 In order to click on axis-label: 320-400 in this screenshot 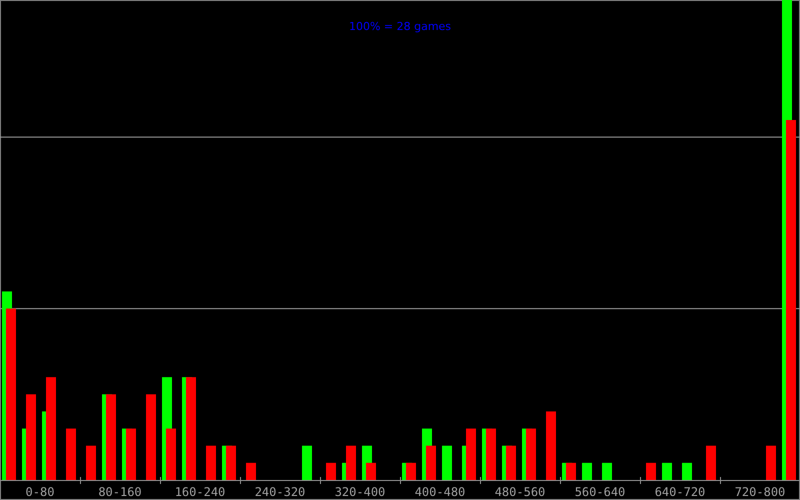, I will do `click(360, 492)`.